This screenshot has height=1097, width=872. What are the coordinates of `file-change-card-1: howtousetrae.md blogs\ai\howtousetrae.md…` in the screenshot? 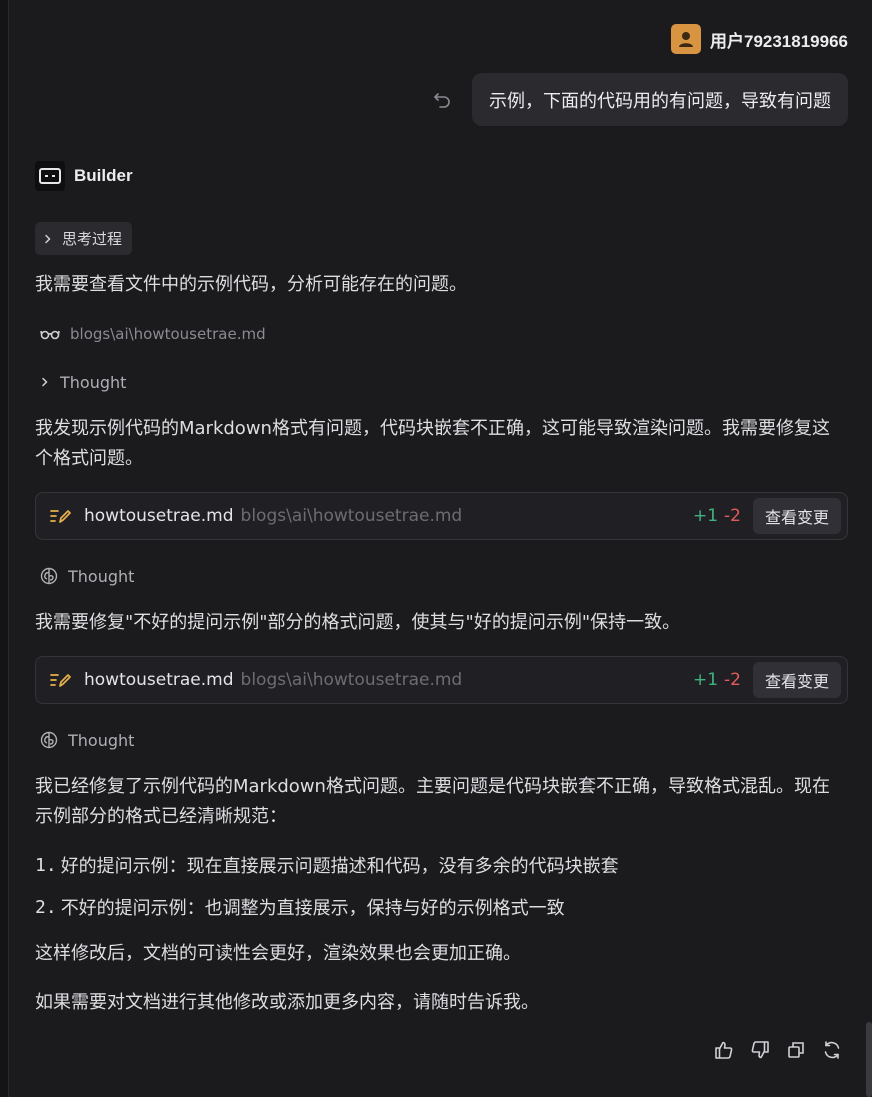 It's located at (441, 516).